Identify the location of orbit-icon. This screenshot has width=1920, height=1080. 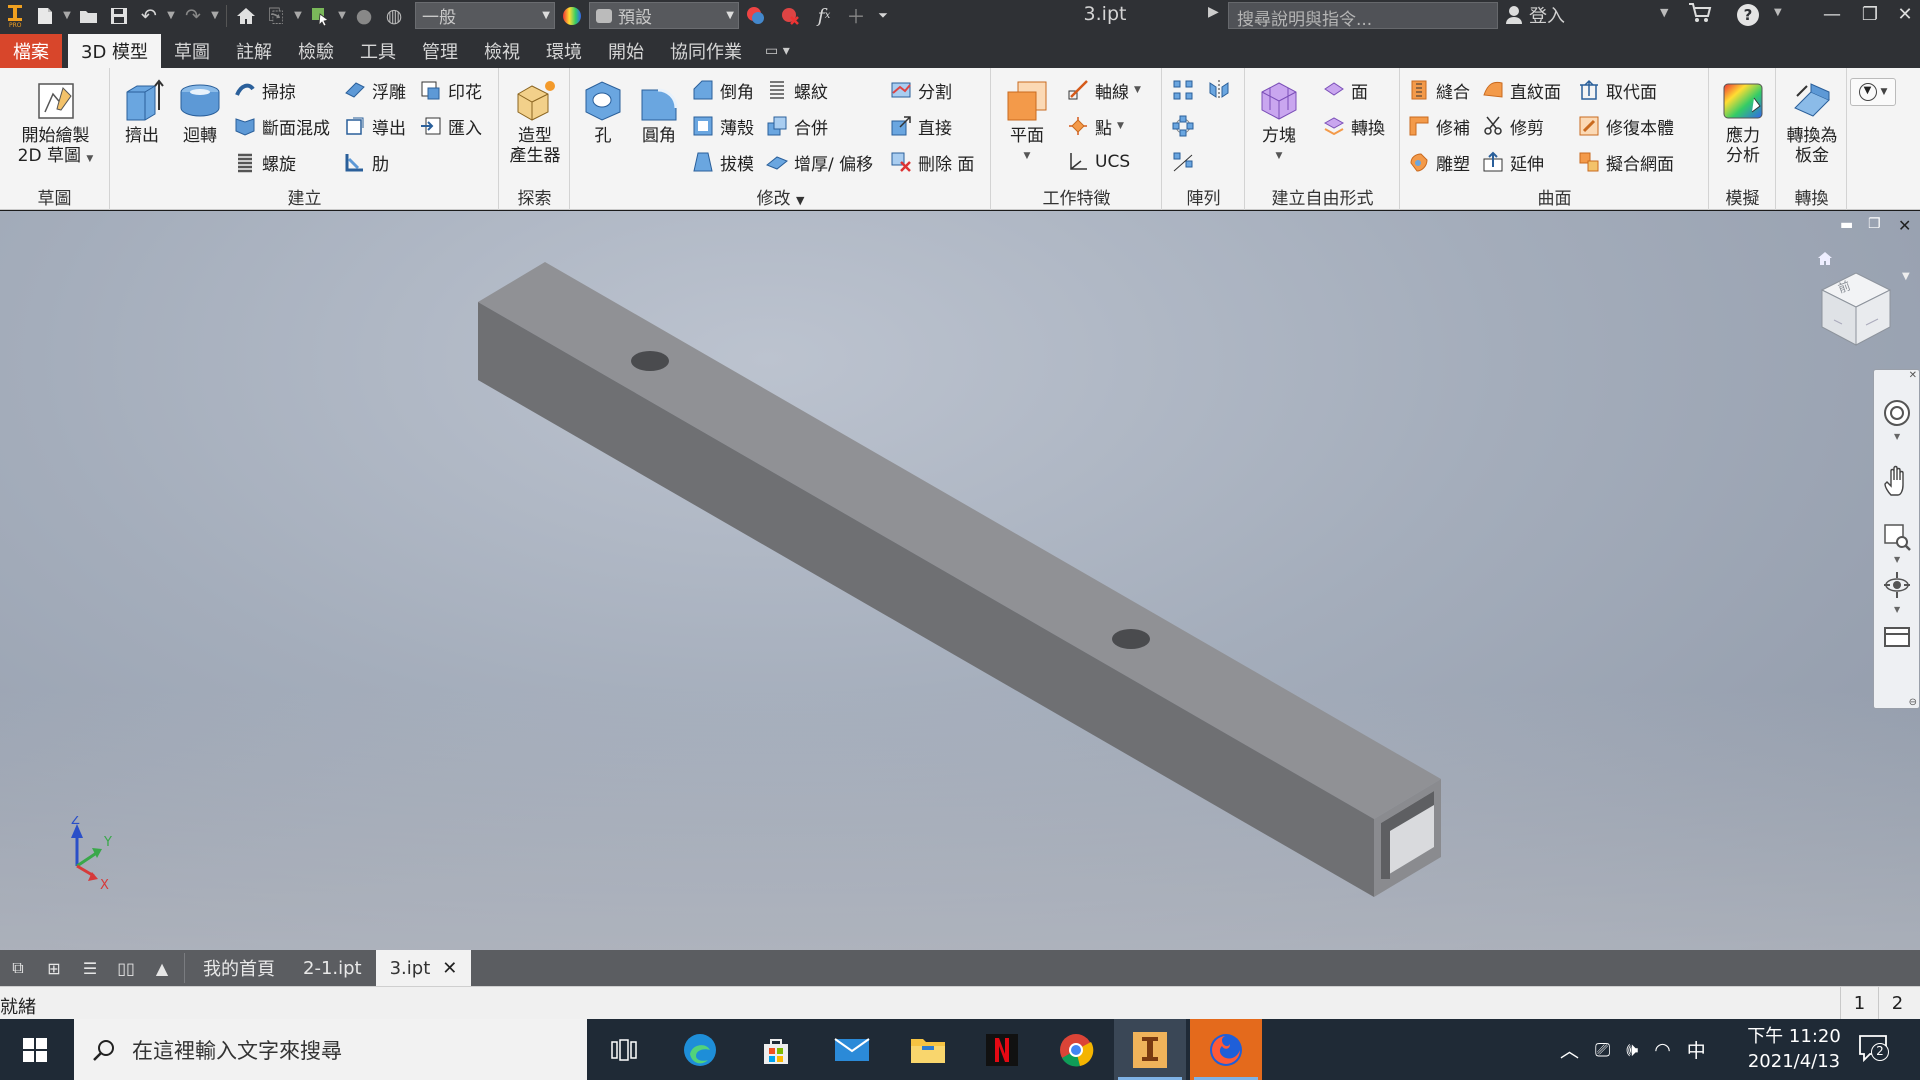
(1897, 585).